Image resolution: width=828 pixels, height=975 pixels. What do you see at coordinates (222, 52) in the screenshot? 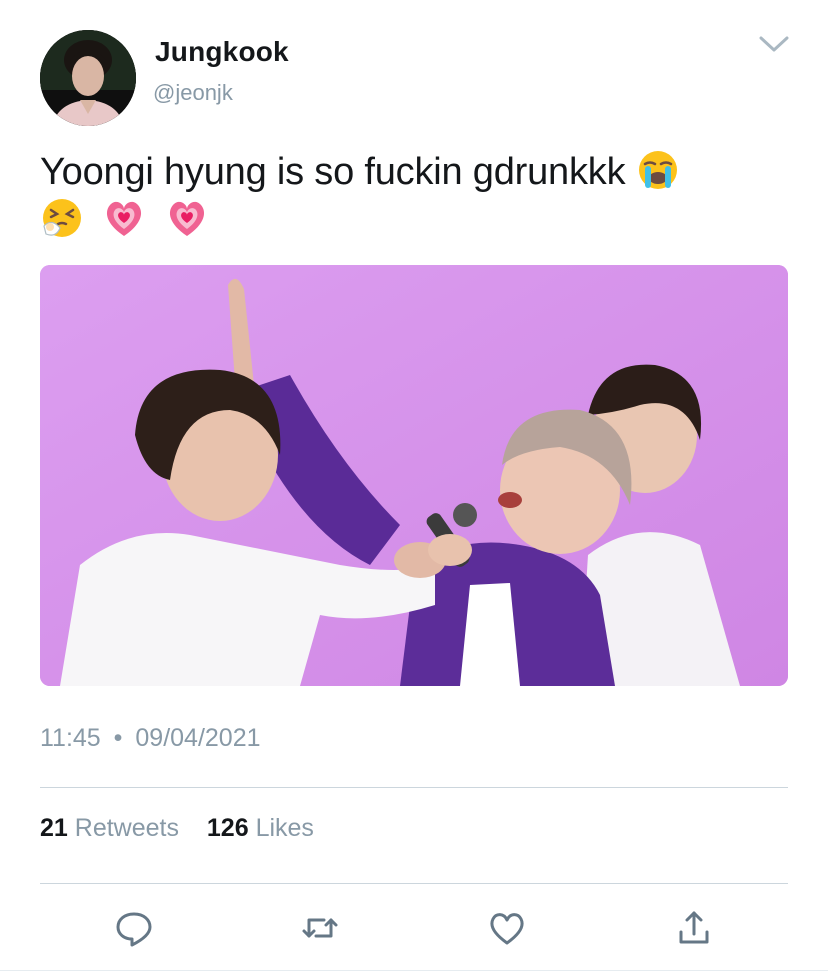
I see `display-name: Jungkook` at bounding box center [222, 52].